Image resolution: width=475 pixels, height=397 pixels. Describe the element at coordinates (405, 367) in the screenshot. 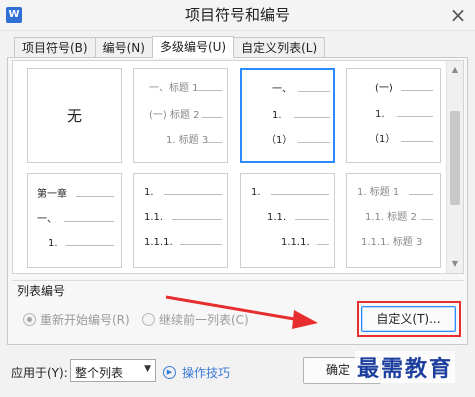

I see `watermark-logo: 最需教育` at that location.